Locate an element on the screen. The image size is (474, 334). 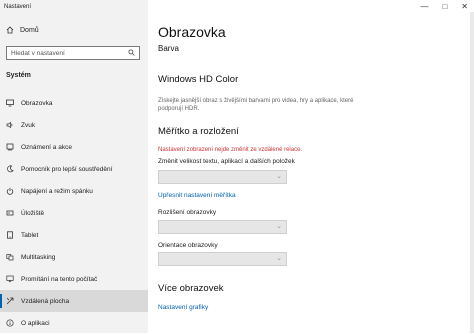
sidebar-item-projection: Promítání na tento počítač is located at coordinates (74, 279).